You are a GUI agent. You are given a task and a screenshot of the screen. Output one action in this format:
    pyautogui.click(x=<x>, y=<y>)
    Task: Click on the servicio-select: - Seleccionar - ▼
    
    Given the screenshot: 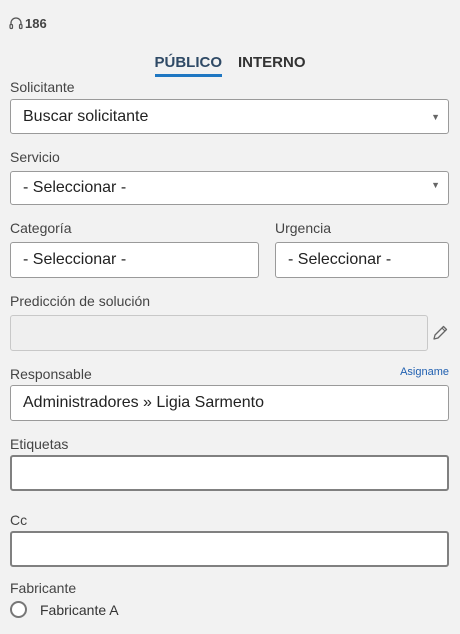 What is the action you would take?
    pyautogui.click(x=229, y=188)
    